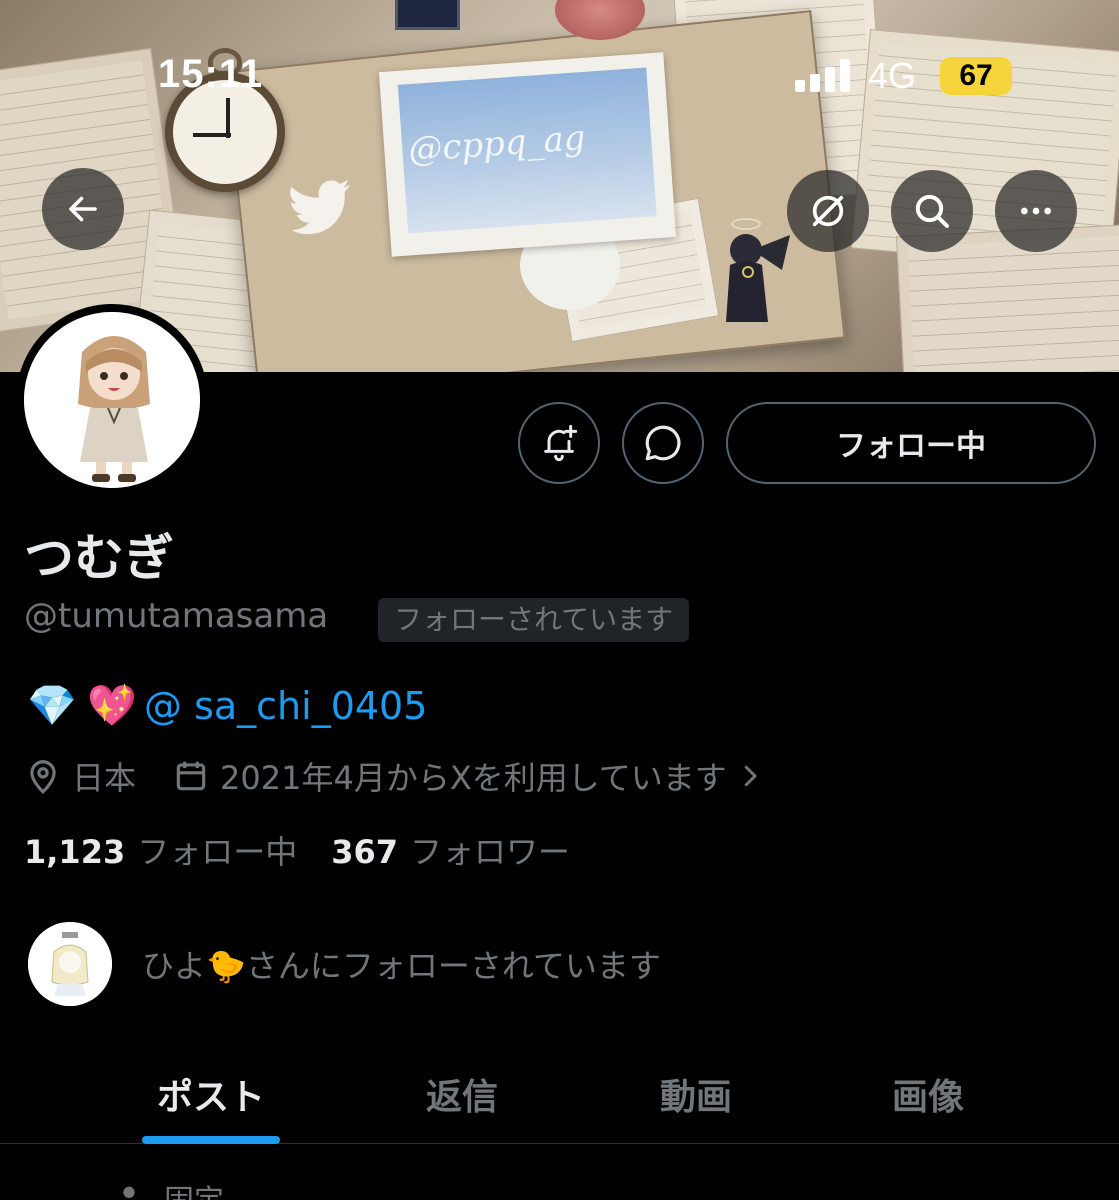  I want to click on profile-avatar, so click(112, 400).